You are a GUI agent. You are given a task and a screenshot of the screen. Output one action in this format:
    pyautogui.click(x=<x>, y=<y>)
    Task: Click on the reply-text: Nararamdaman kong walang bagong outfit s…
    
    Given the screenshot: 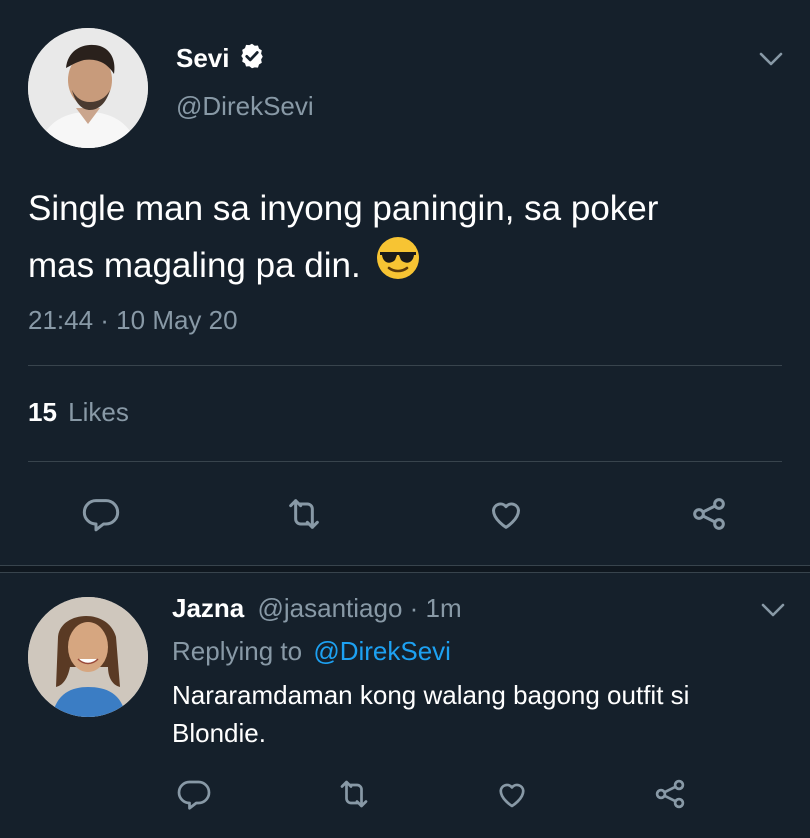 What is the action you would take?
    pyautogui.click(x=430, y=714)
    